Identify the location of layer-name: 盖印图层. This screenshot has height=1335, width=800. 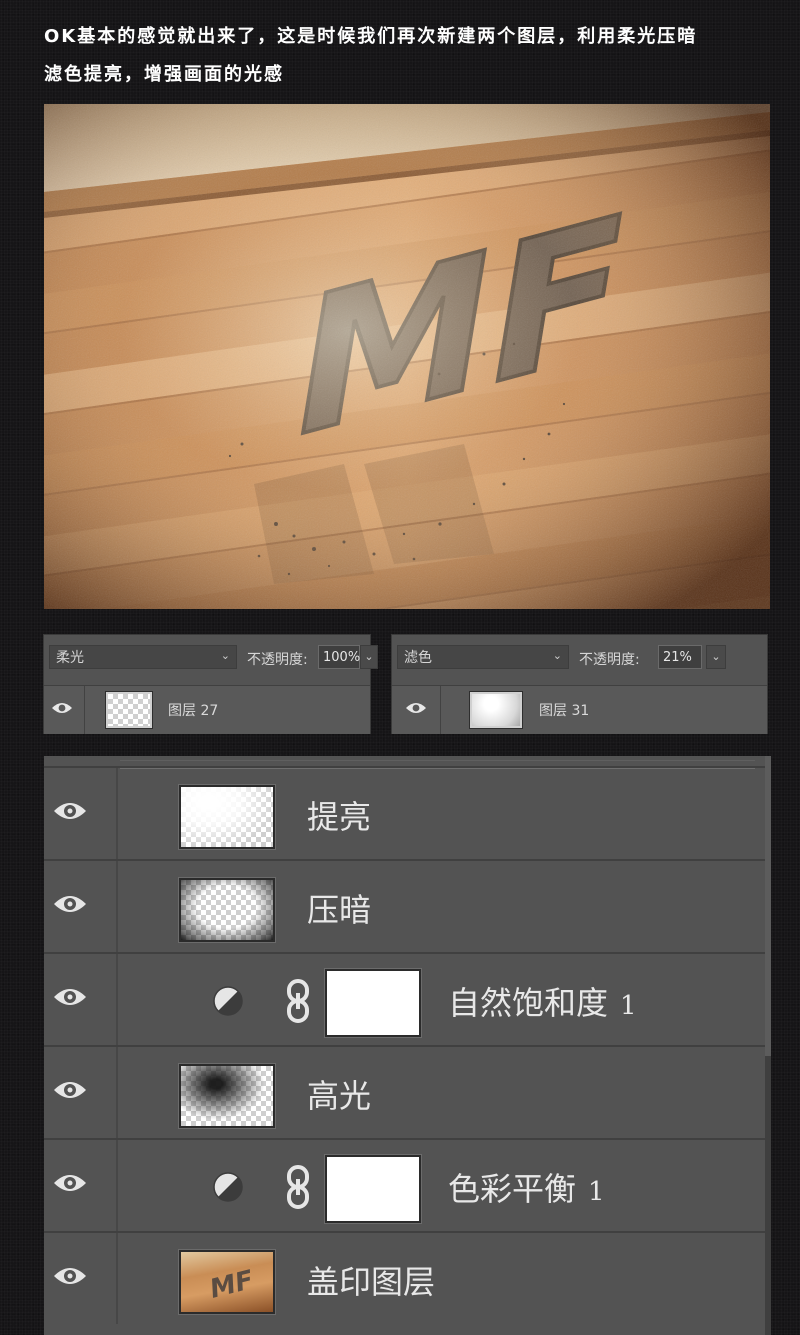
(371, 1280).